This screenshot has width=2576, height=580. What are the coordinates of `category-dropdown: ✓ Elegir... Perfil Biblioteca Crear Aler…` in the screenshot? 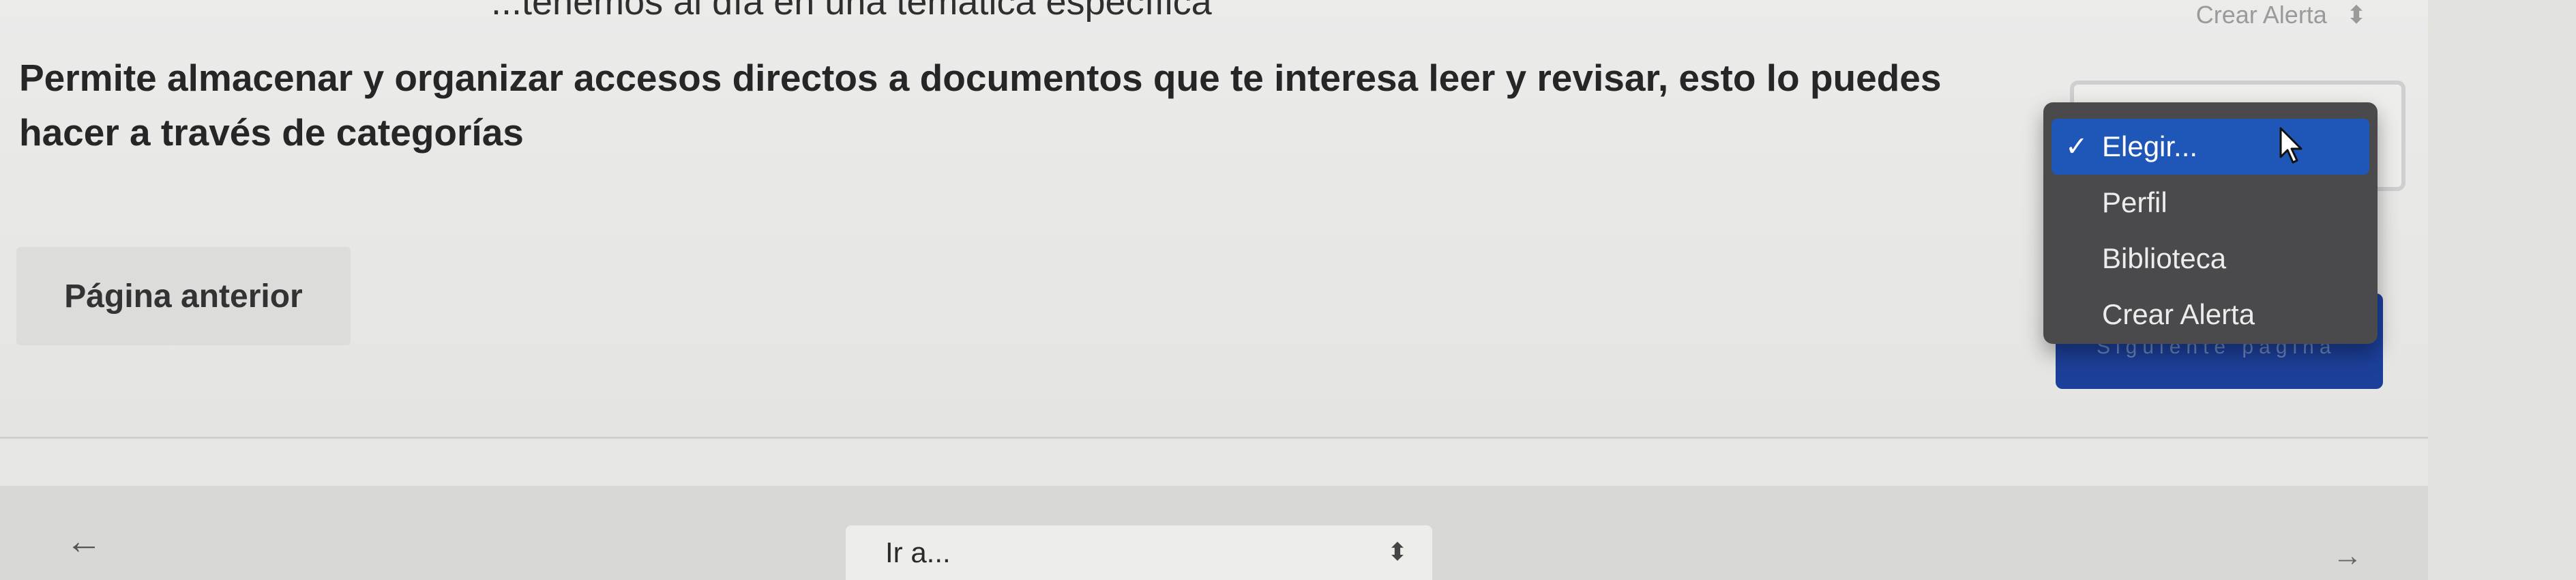 It's located at (2210, 223).